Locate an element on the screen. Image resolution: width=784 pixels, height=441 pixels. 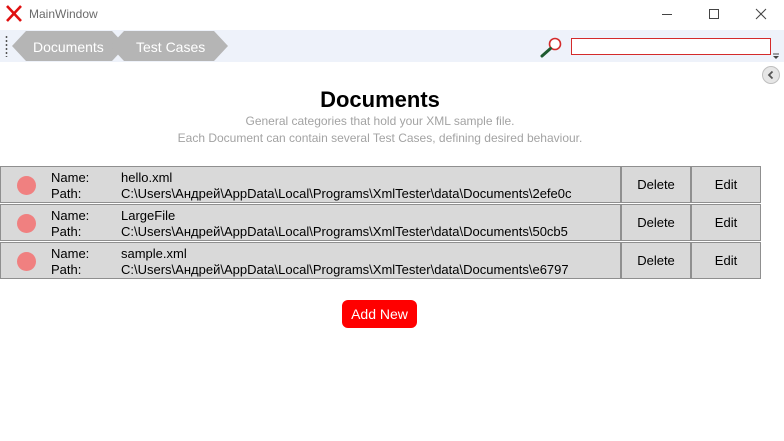
window-title: MainWindow is located at coordinates (63, 14).